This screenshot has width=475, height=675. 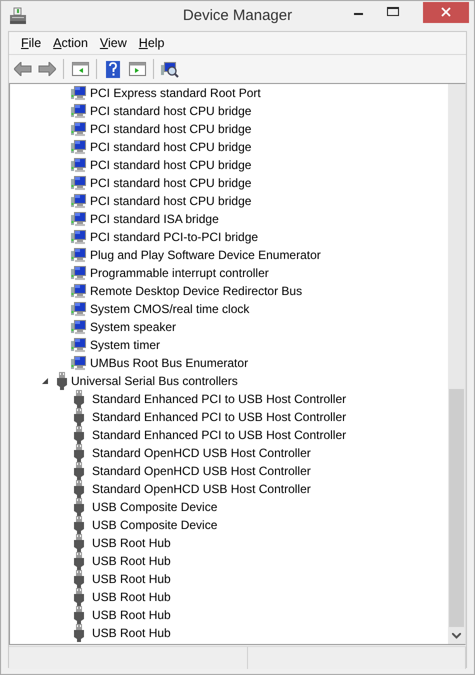 I want to click on tree-item: Remote Desktop Device Redirector Bus, so click(x=196, y=291).